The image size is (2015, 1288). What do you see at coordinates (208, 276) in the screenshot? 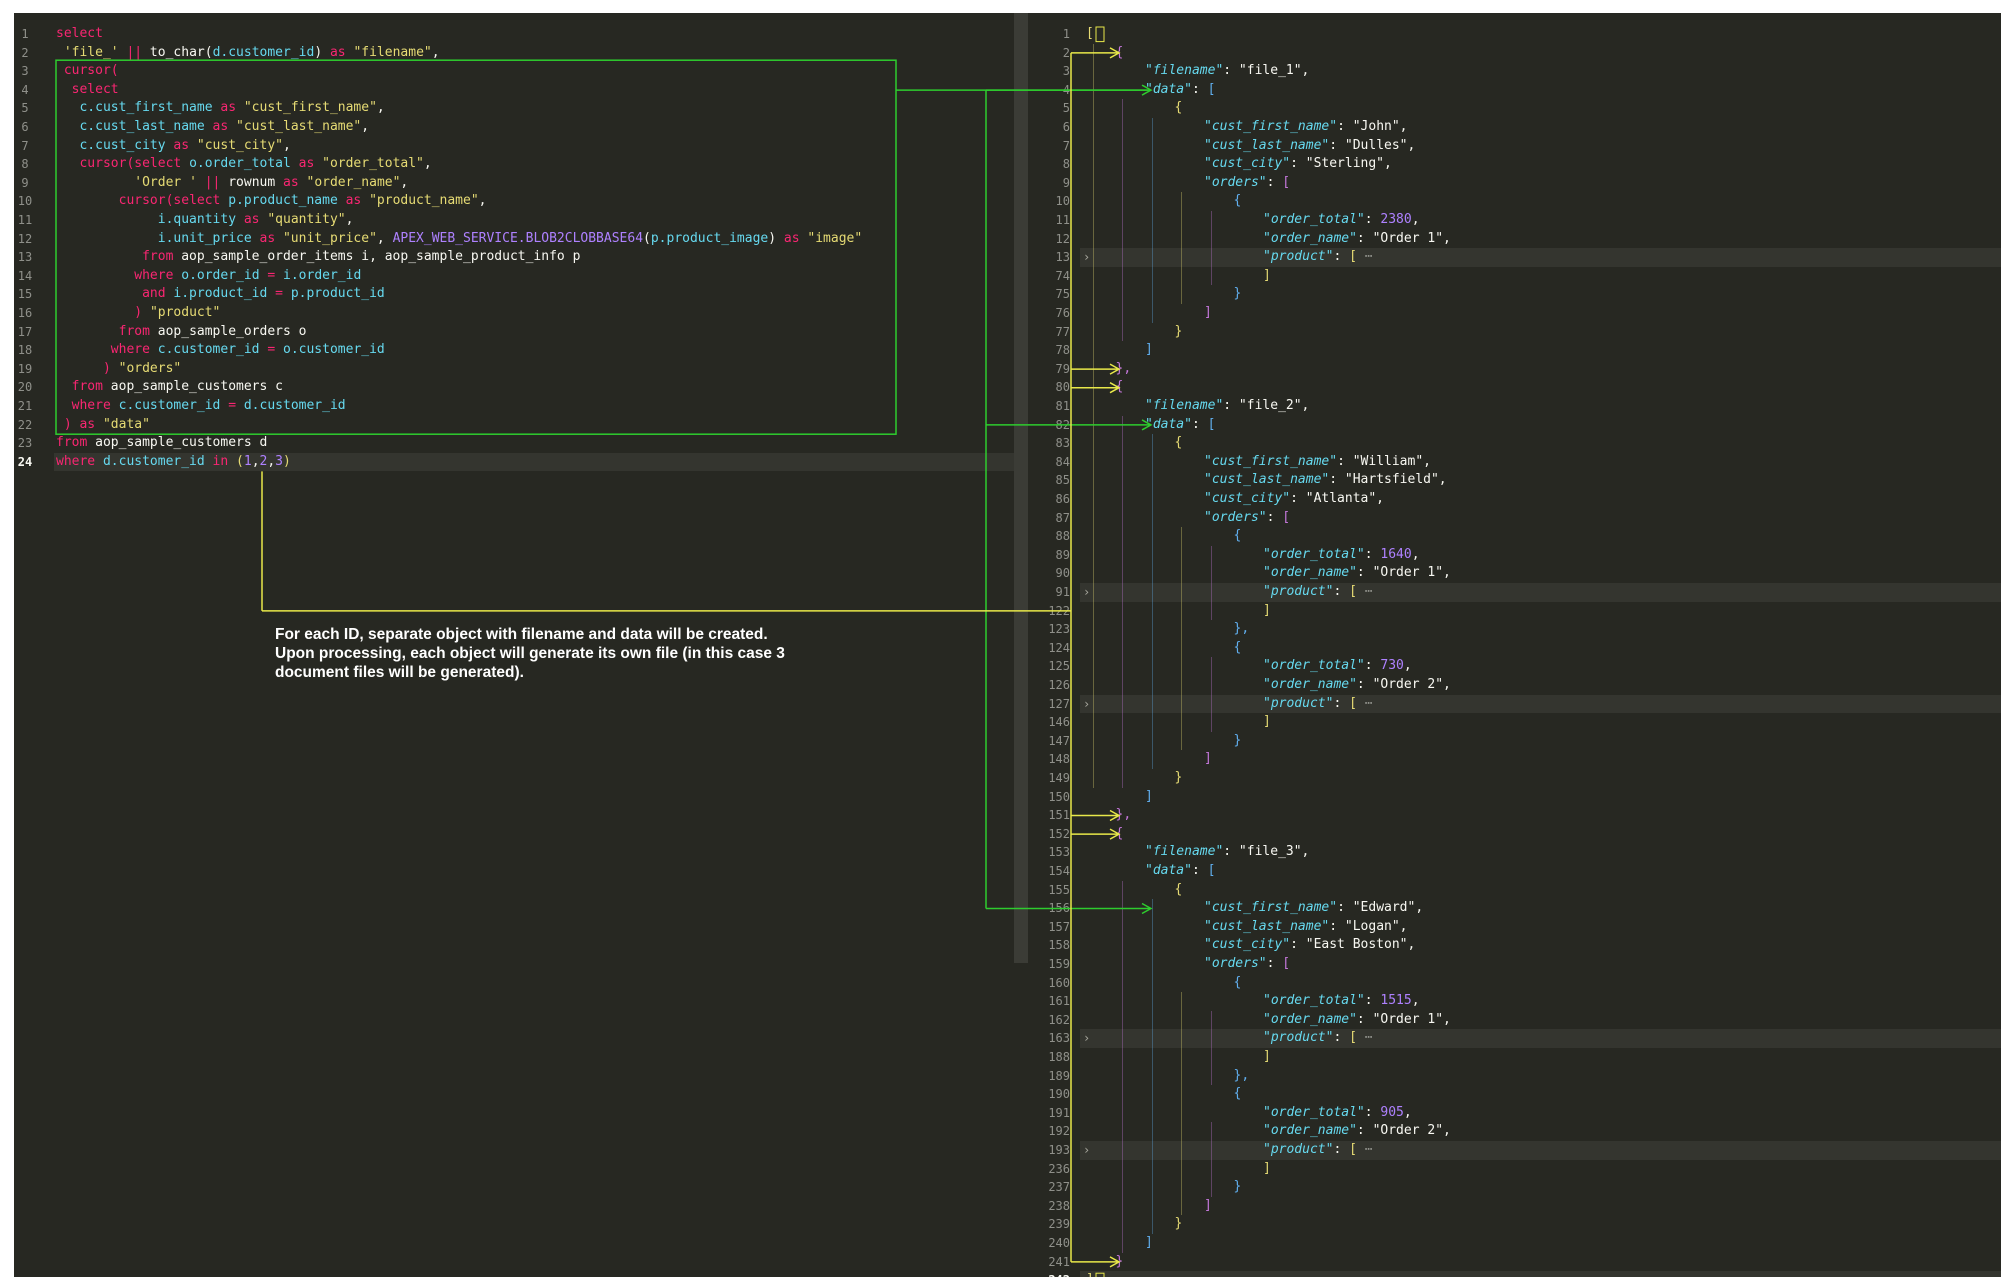
I see `sql-code-line: where o.order_id = i.order_id` at bounding box center [208, 276].